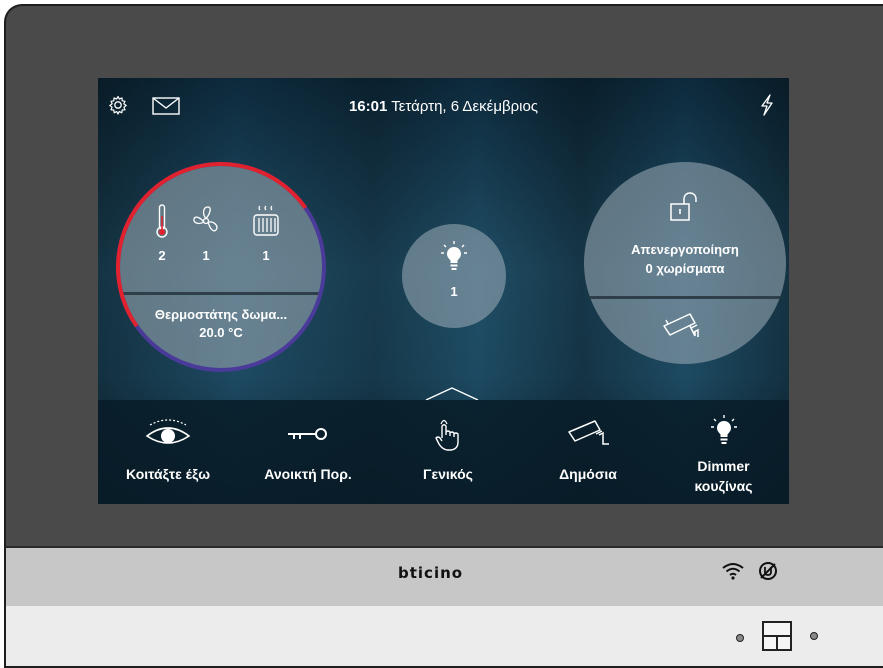  I want to click on kitchen-dimmer-label-line2: κουζίνας, so click(723, 486).